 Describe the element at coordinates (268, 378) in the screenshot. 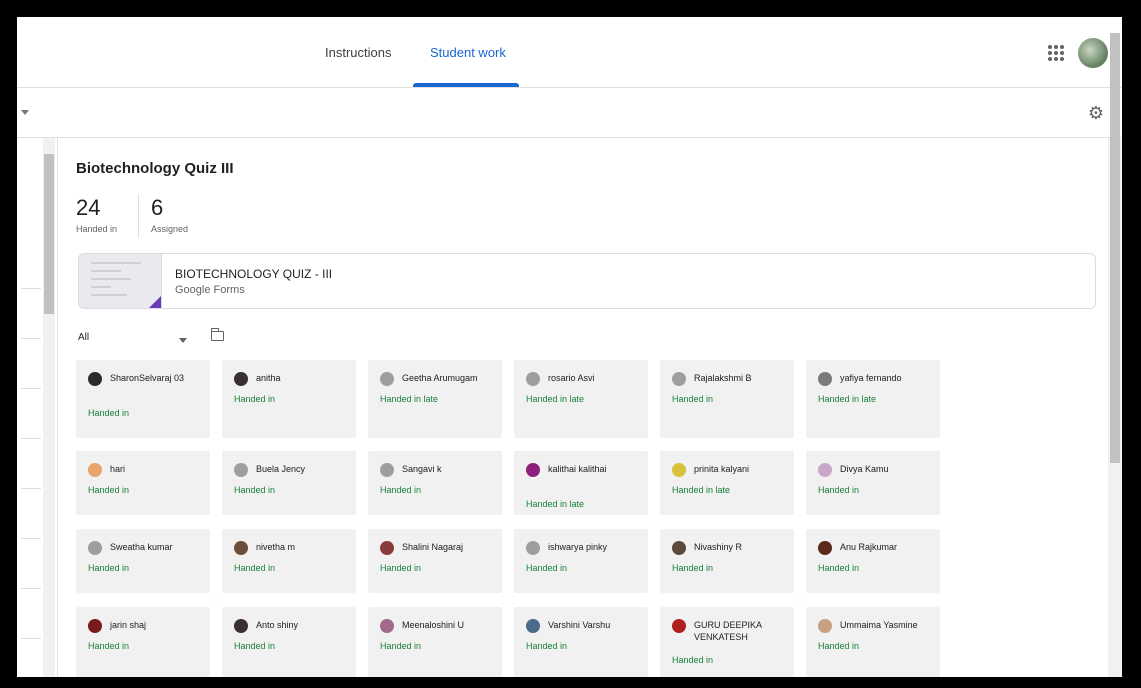

I see `student-name: anitha` at that location.